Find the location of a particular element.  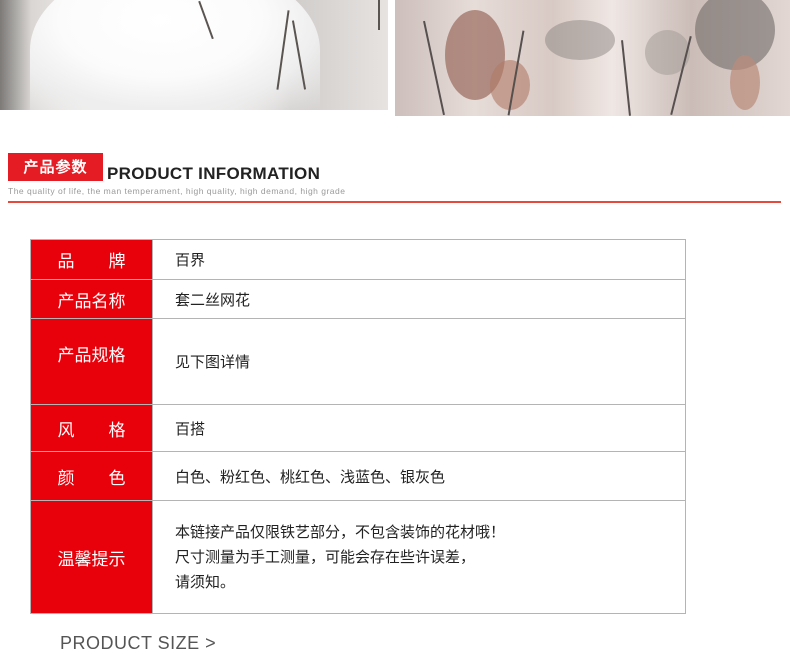

color-label: 颜色 is located at coordinates (108, 478).